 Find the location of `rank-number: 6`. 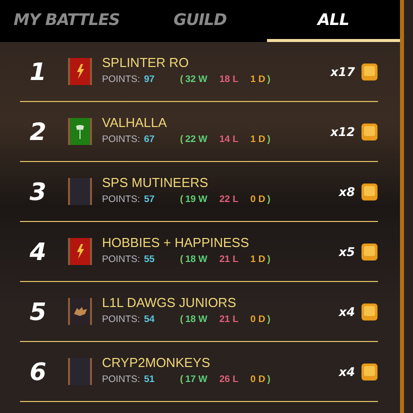

rank-number: 6 is located at coordinates (38, 372).